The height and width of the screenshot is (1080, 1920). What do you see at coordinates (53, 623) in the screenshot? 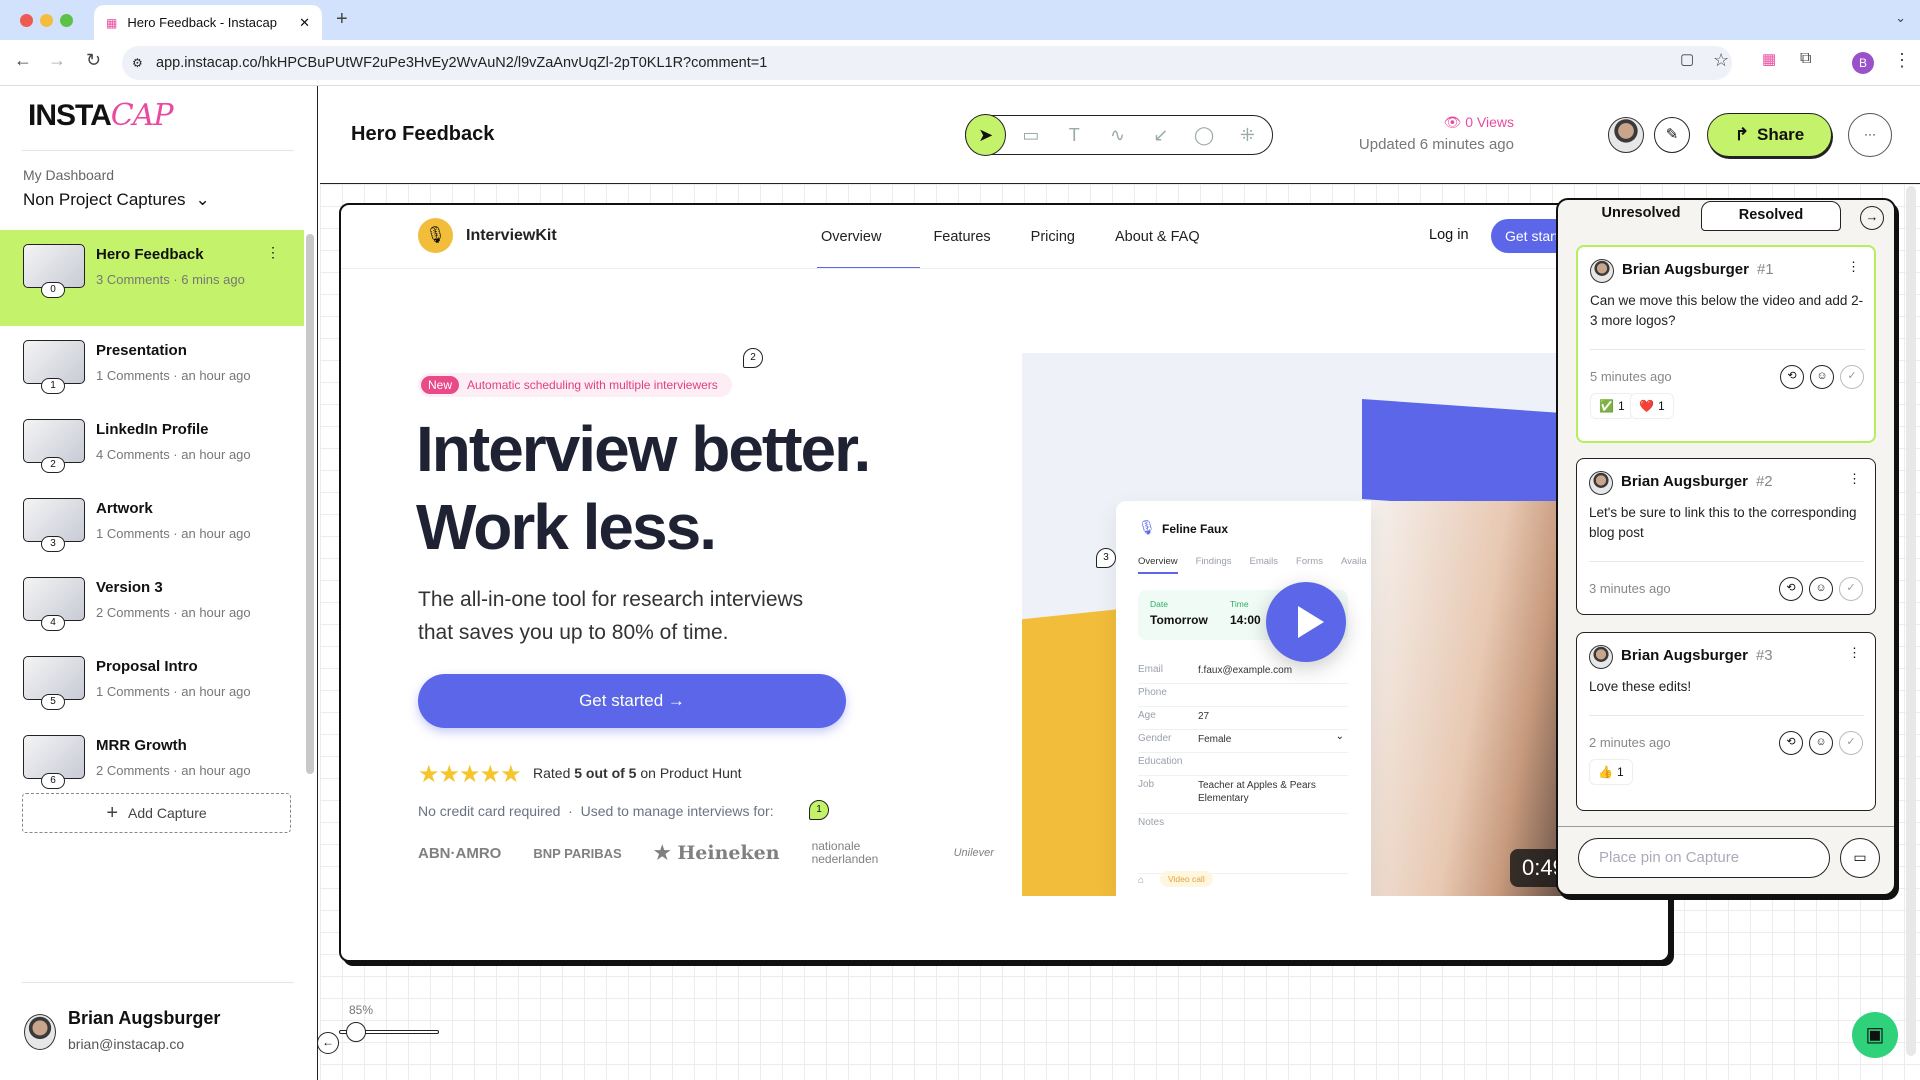
I see `capture-index: 4` at bounding box center [53, 623].